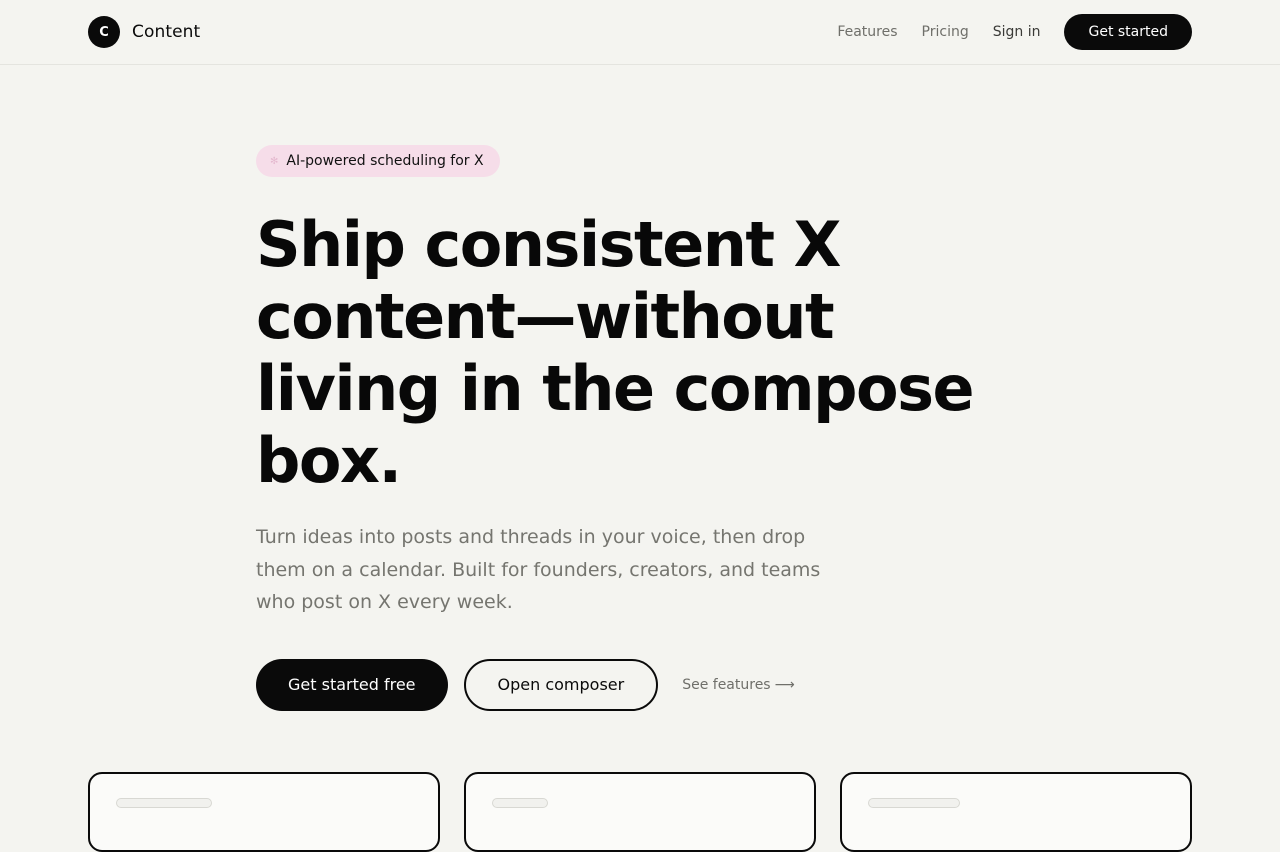 Image resolution: width=1280 pixels, height=852 pixels. Describe the element at coordinates (945, 32) in the screenshot. I see `nav-pricing-link: Pricing` at that location.